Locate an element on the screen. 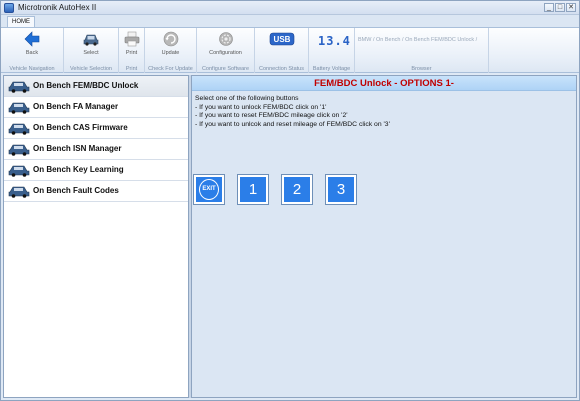  back-label: Back is located at coordinates (32, 53).